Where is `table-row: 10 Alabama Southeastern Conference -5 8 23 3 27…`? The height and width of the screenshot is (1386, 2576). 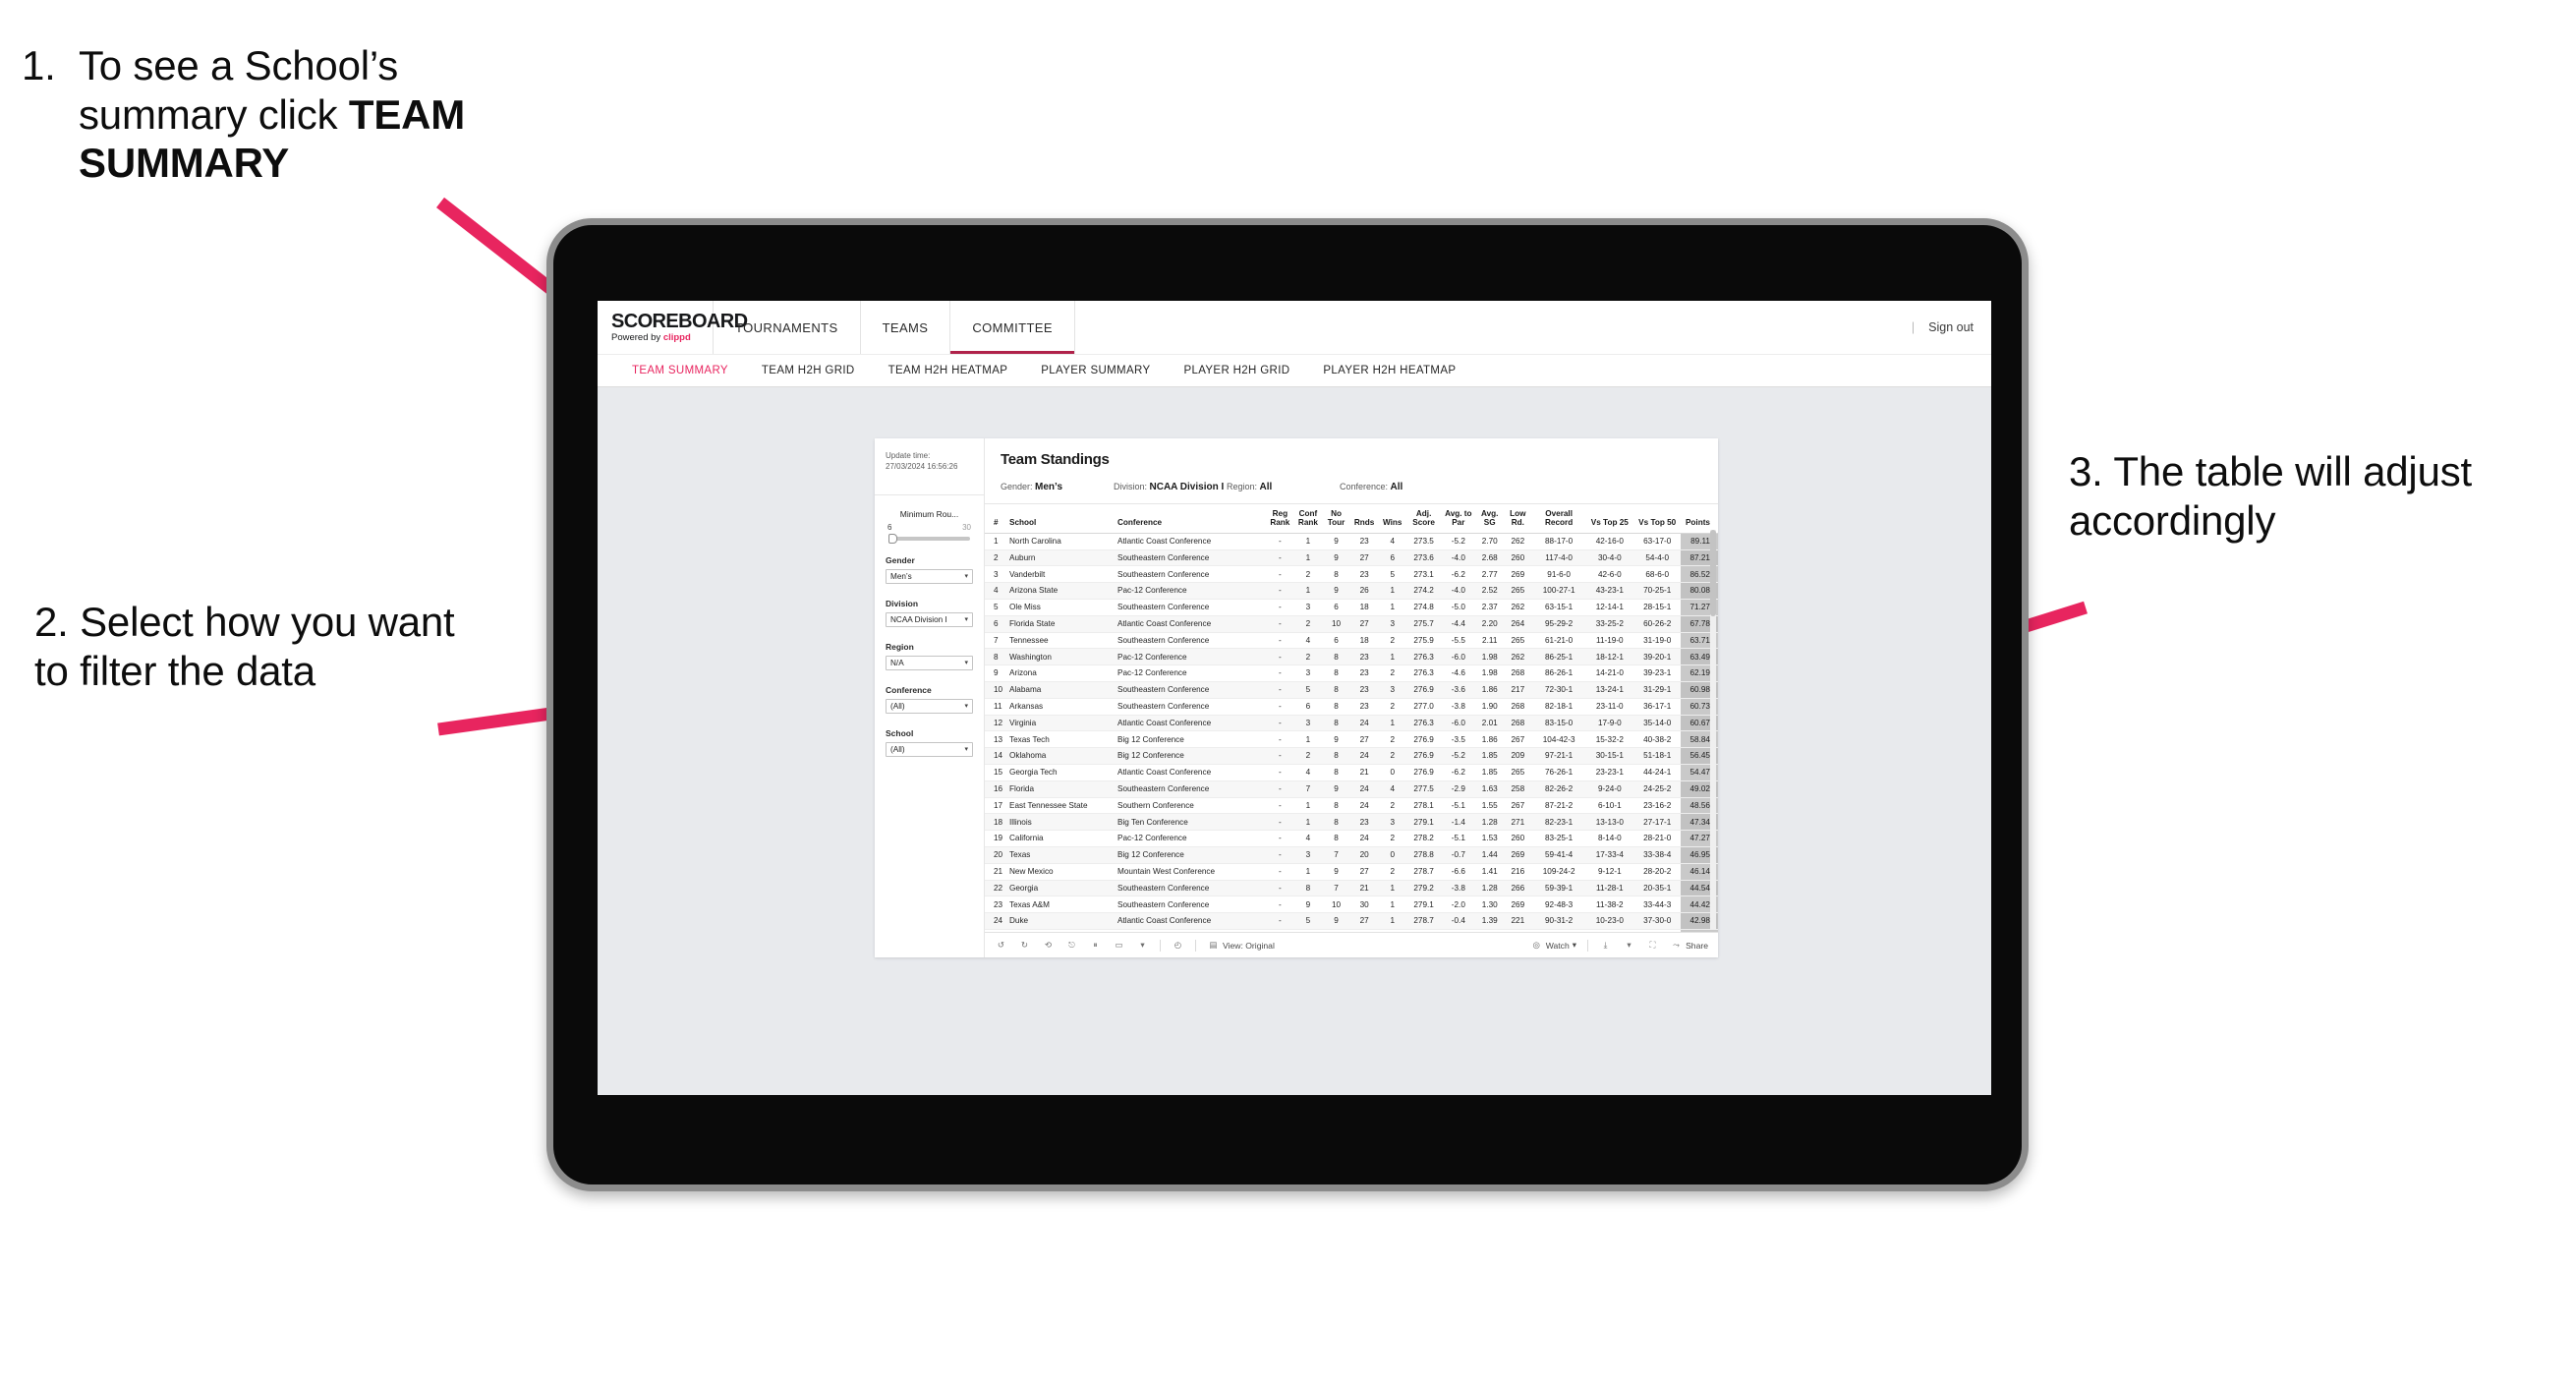
table-row: 10 Alabama Southeastern Conference -5 8 23 3 27… is located at coordinates (1351, 690).